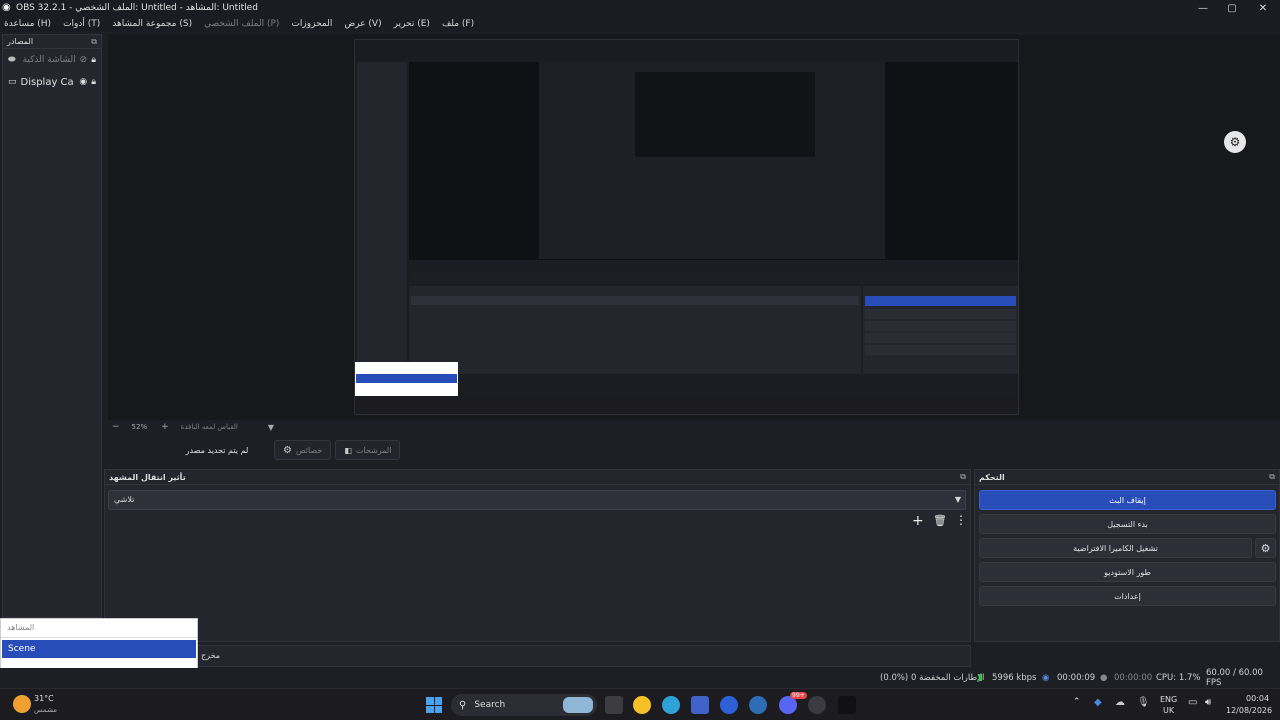  What do you see at coordinates (287, 450) in the screenshot?
I see `gear-icon: ⚙` at bounding box center [287, 450].